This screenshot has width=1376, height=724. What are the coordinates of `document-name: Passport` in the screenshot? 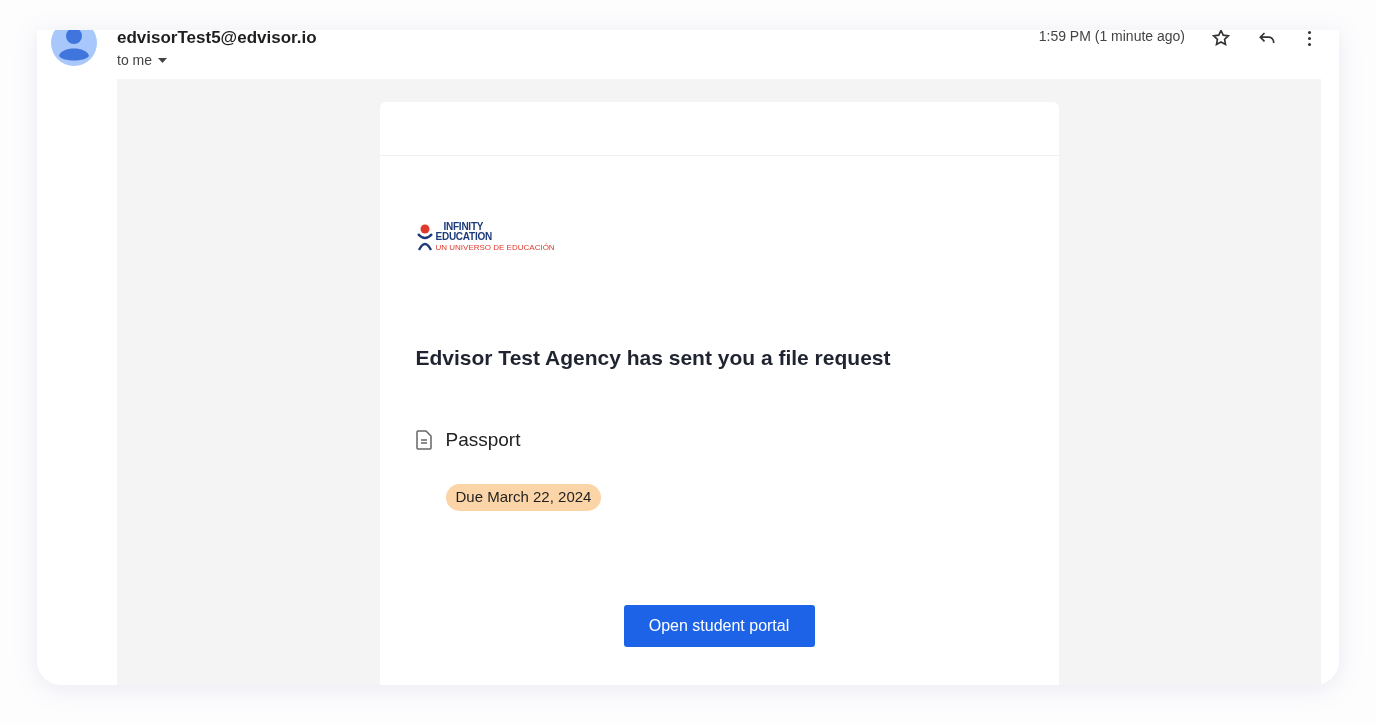 It's located at (483, 439).